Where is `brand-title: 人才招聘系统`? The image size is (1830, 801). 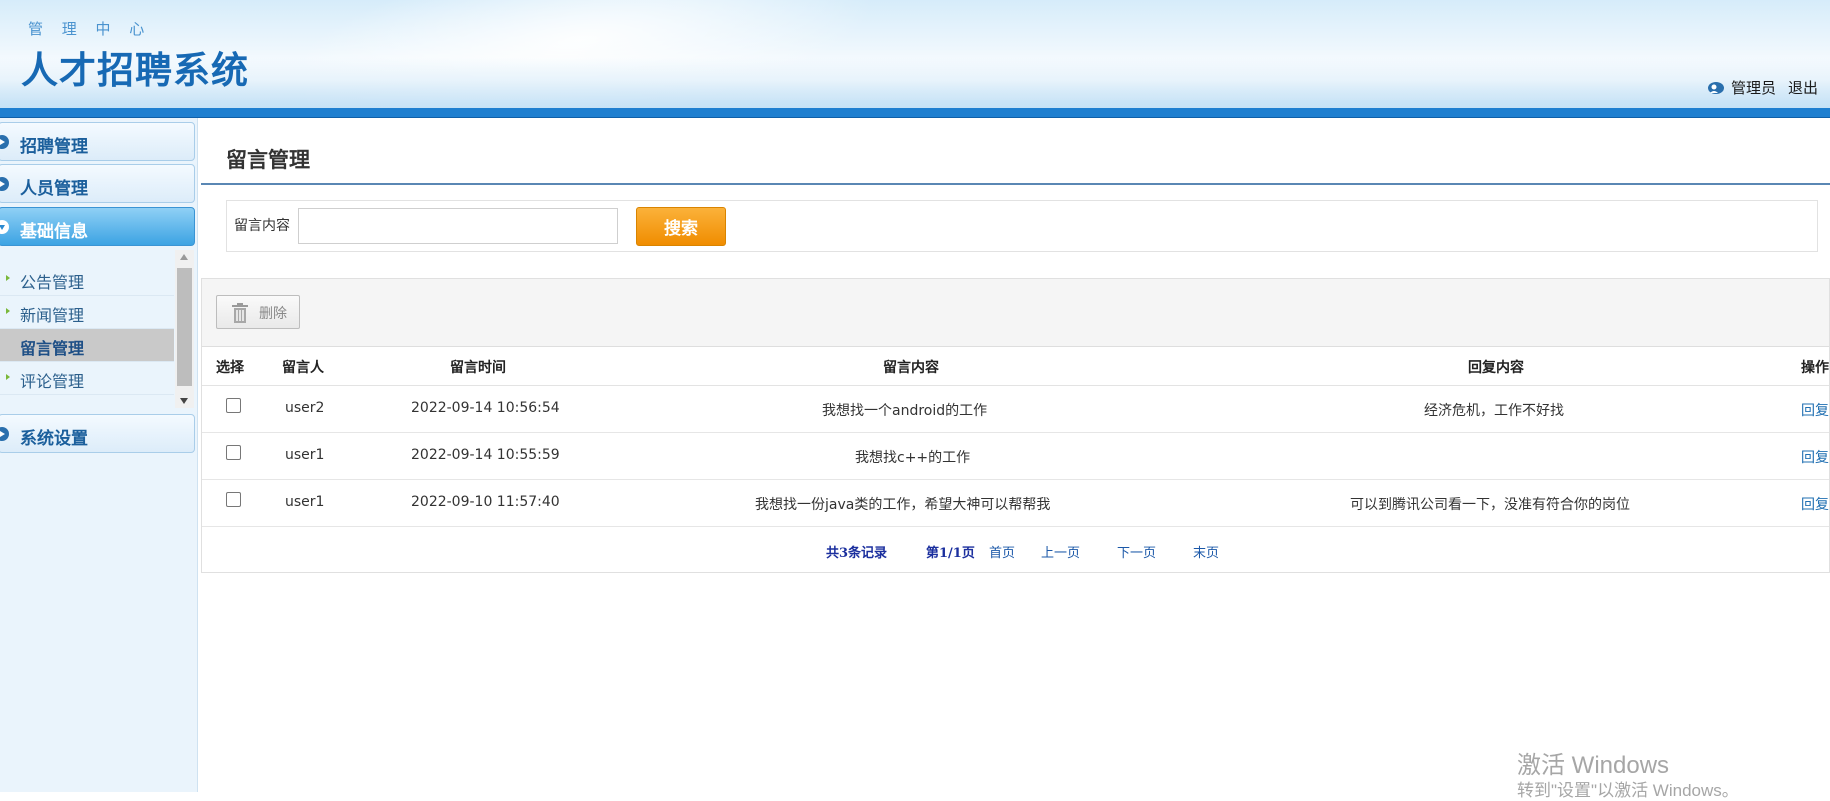 brand-title: 人才招聘系统 is located at coordinates (135, 70).